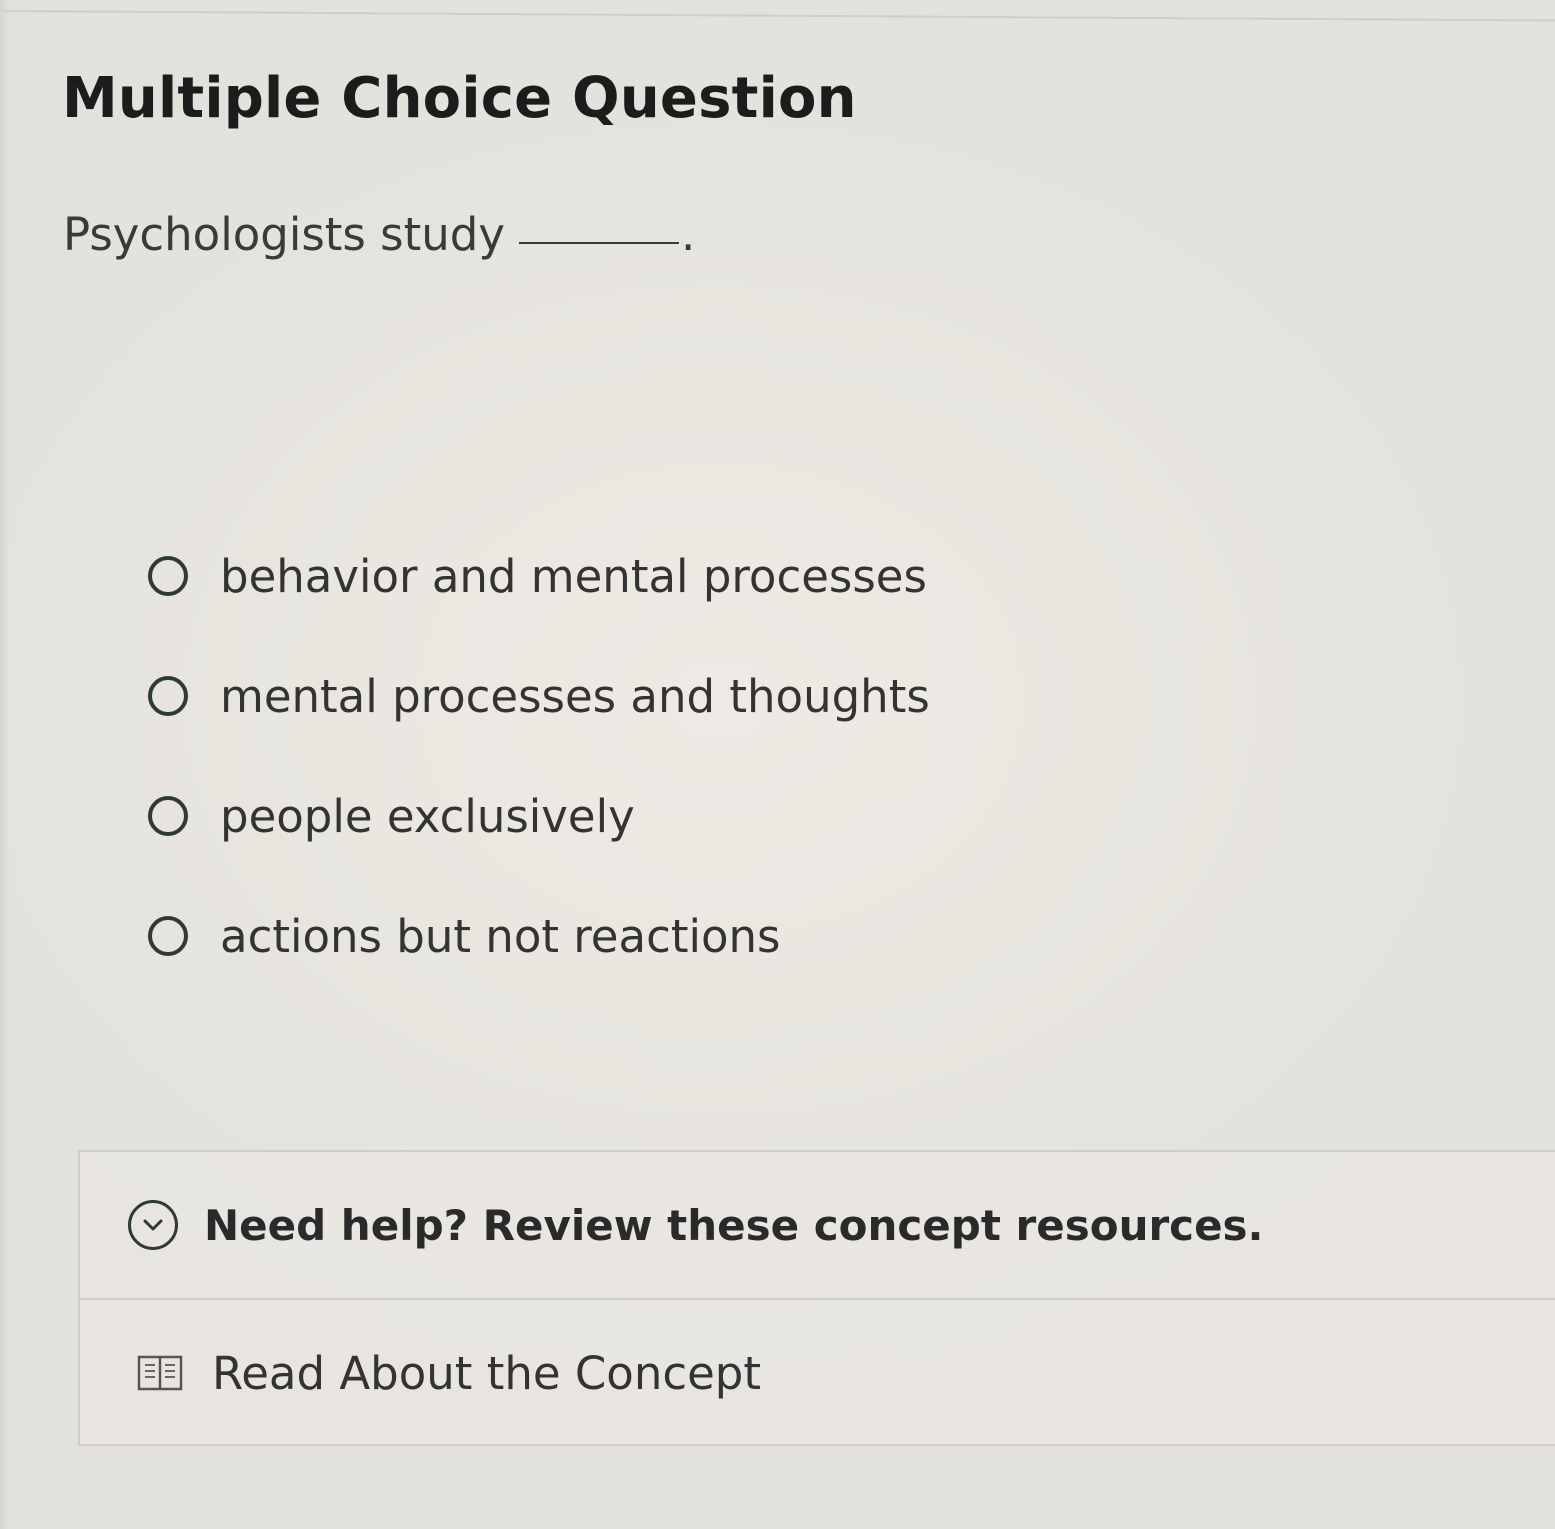 The height and width of the screenshot is (1529, 1555). What do you see at coordinates (575, 696) in the screenshot?
I see `answer-option-label: mental processes and thoughts` at bounding box center [575, 696].